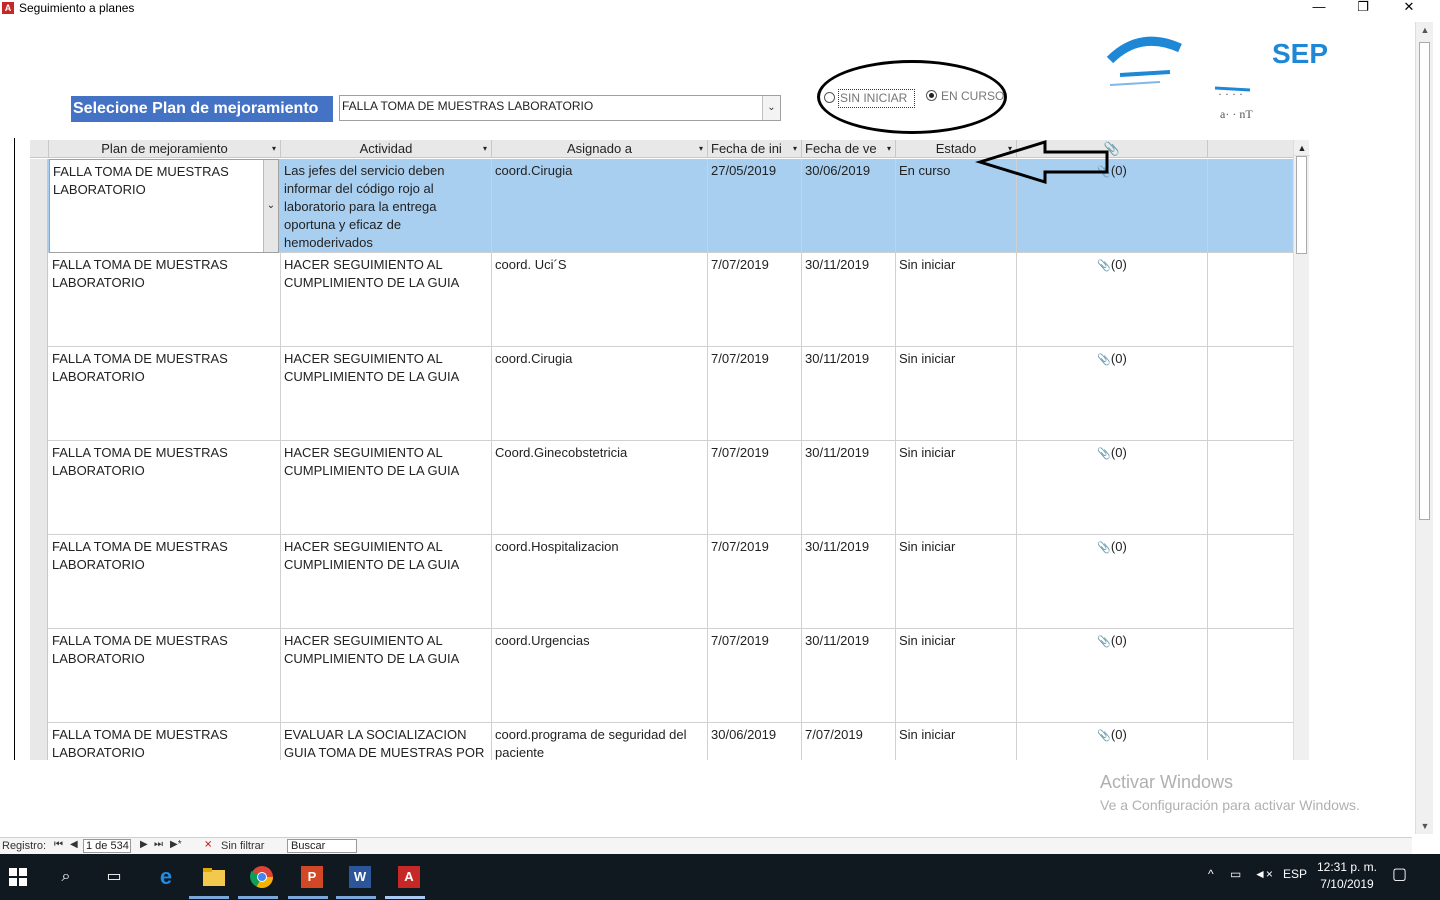 This screenshot has width=1440, height=900. I want to click on start-icon, so click(18, 877).